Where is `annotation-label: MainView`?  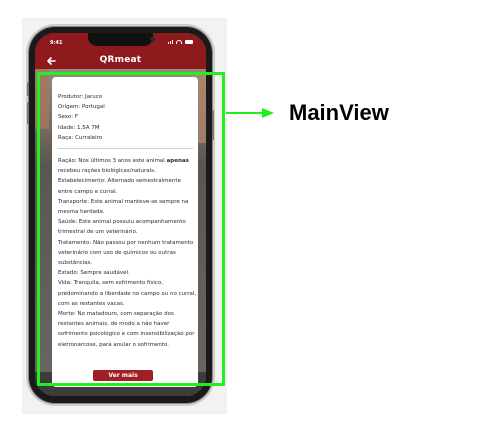 annotation-label: MainView is located at coordinates (339, 112).